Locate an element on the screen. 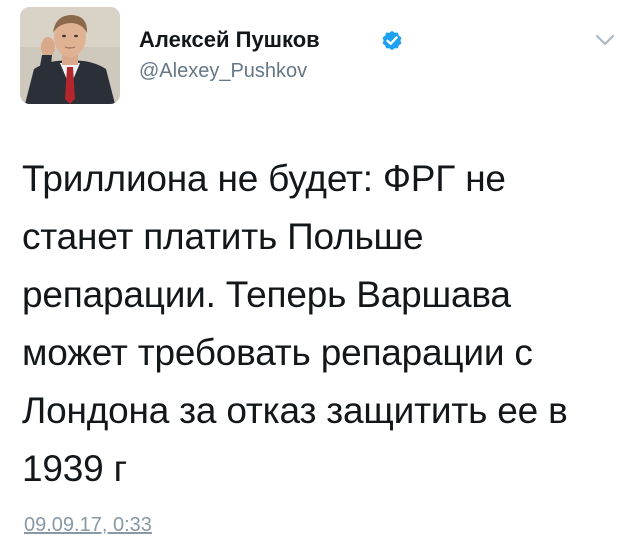 The height and width of the screenshot is (539, 640). avatar is located at coordinates (70, 55).